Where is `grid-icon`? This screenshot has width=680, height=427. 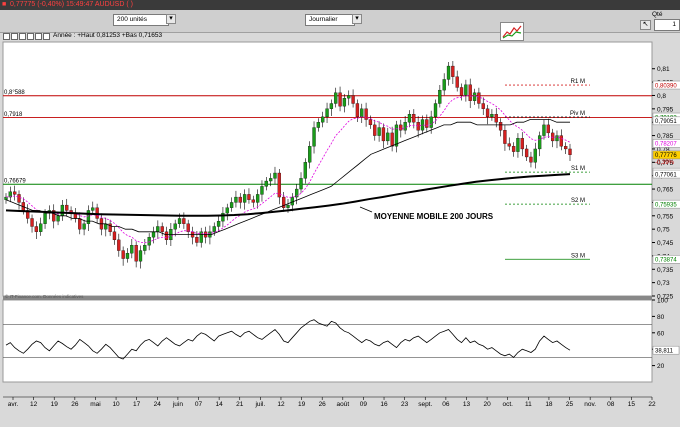 grid-icon is located at coordinates (38, 36).